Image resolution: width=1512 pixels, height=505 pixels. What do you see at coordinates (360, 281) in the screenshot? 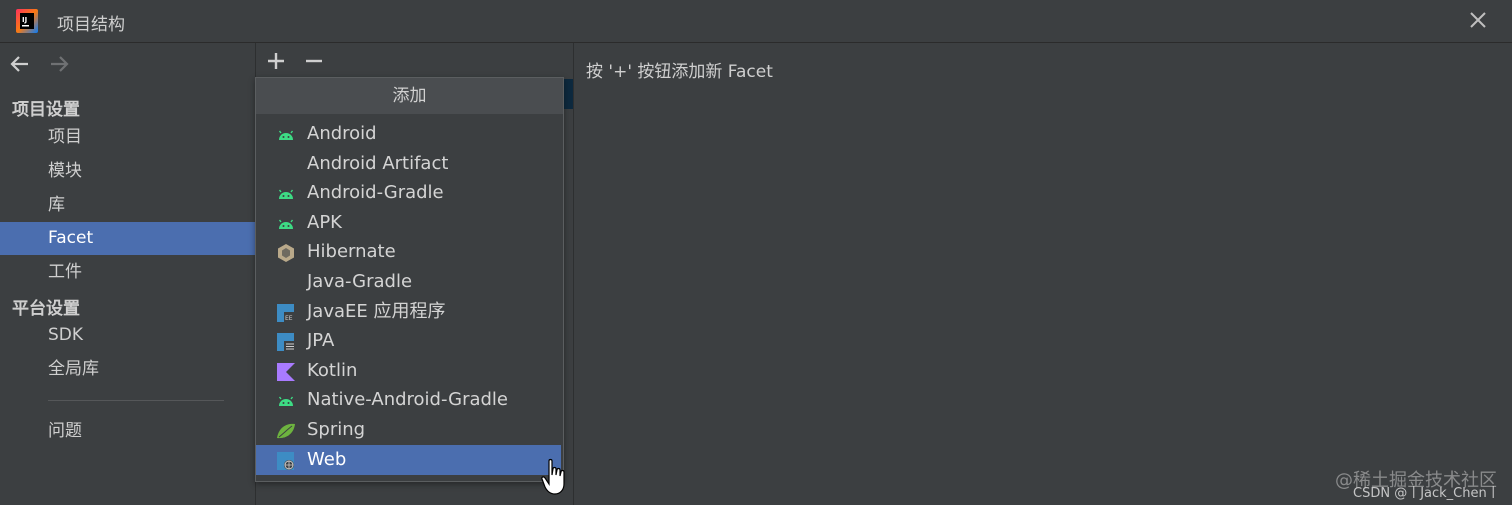
I see `popup-item-label: Java-Gradle` at bounding box center [360, 281].